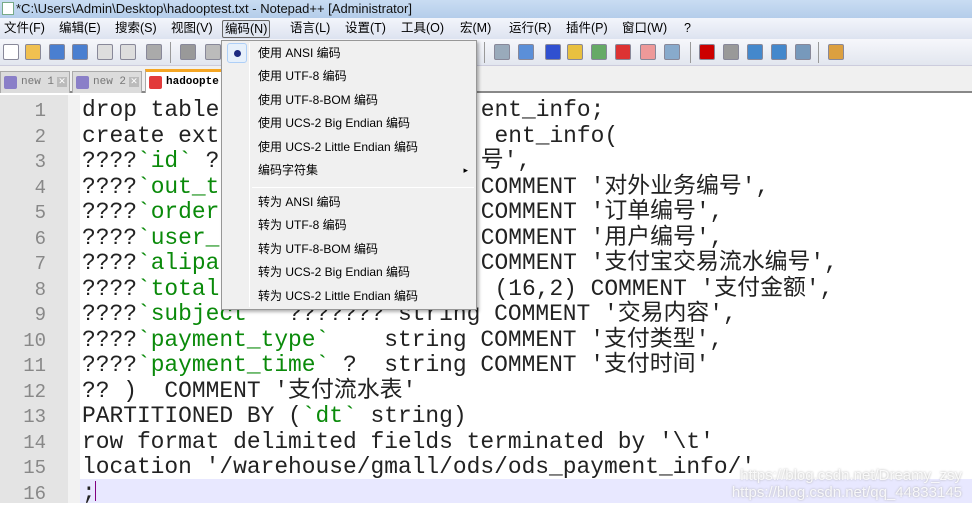 The image size is (972, 506). I want to click on menu-10: 插件(P), so click(587, 29).